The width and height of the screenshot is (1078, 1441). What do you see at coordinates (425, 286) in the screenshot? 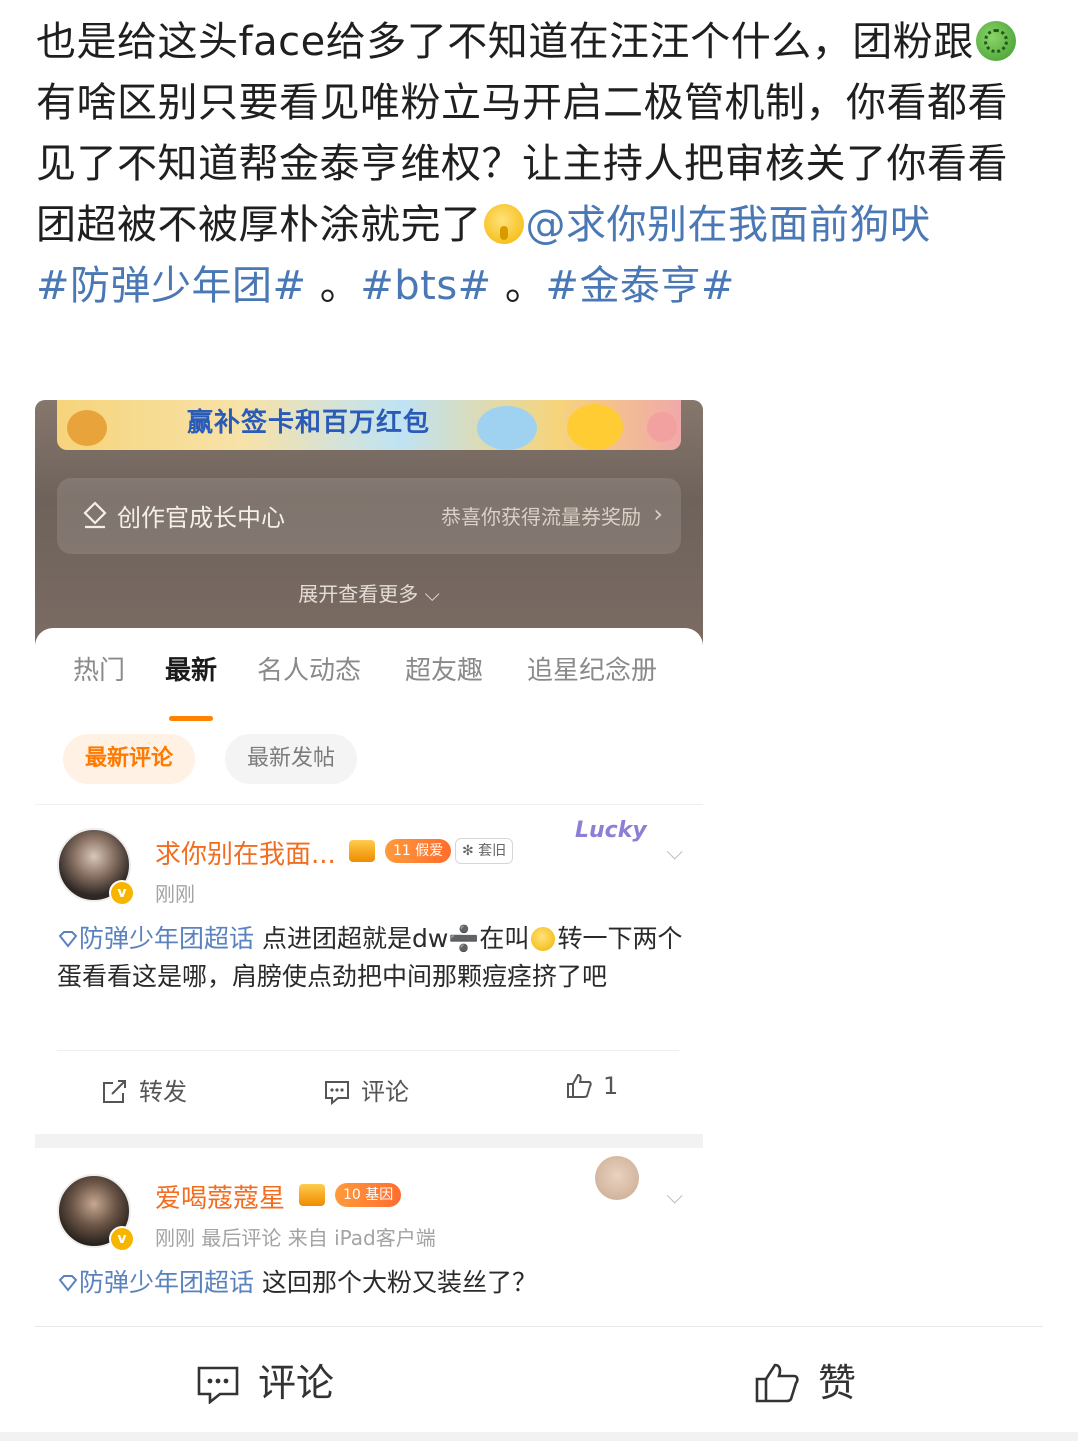
I see `hashtag-bts: #bts#` at bounding box center [425, 286].